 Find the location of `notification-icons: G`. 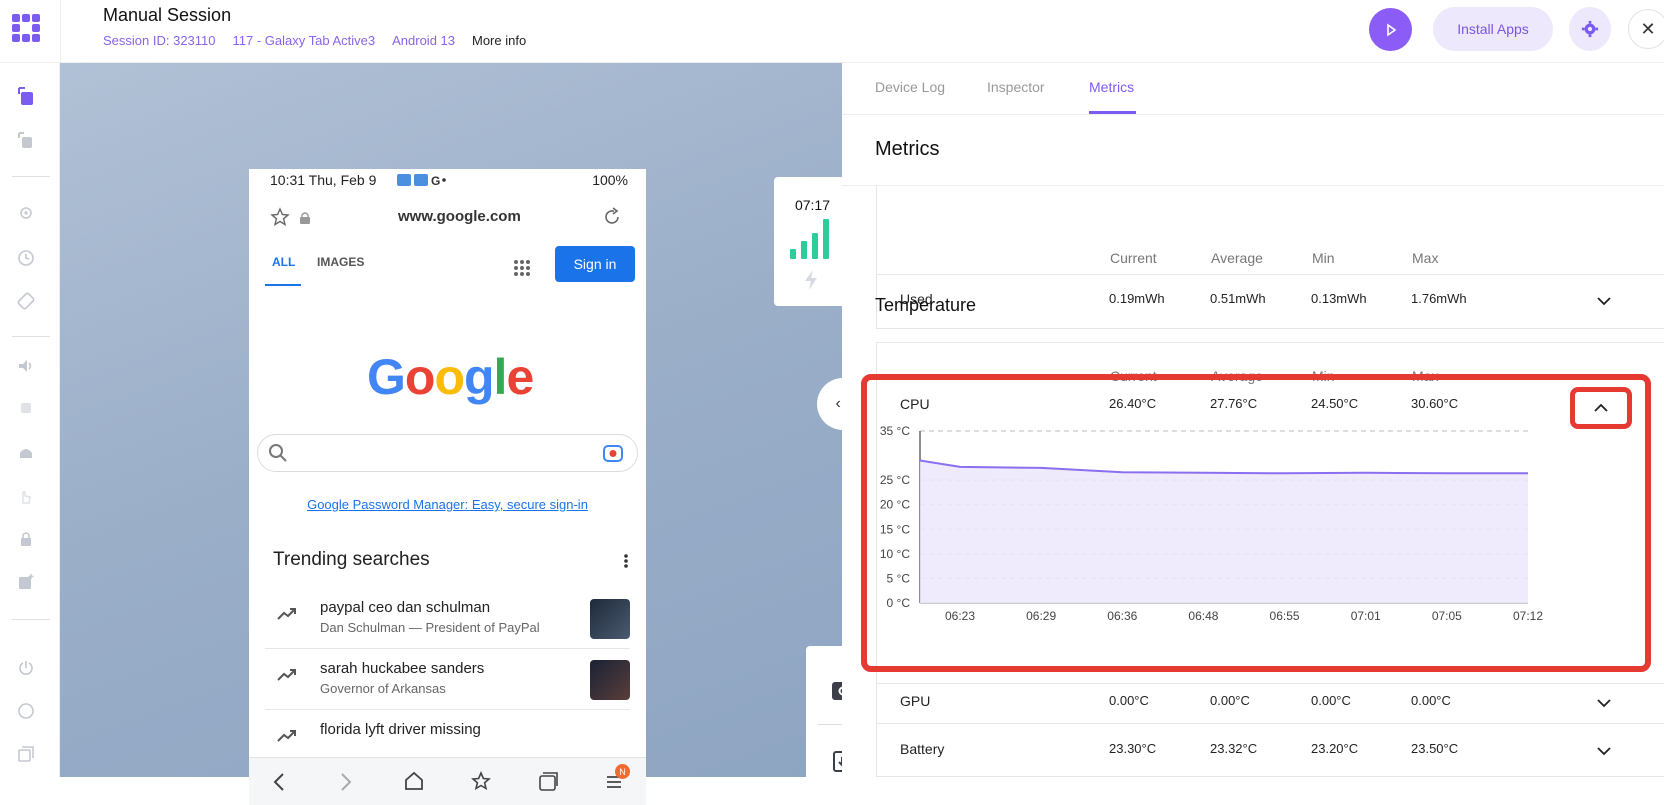

notification-icons: G is located at coordinates (422, 180).